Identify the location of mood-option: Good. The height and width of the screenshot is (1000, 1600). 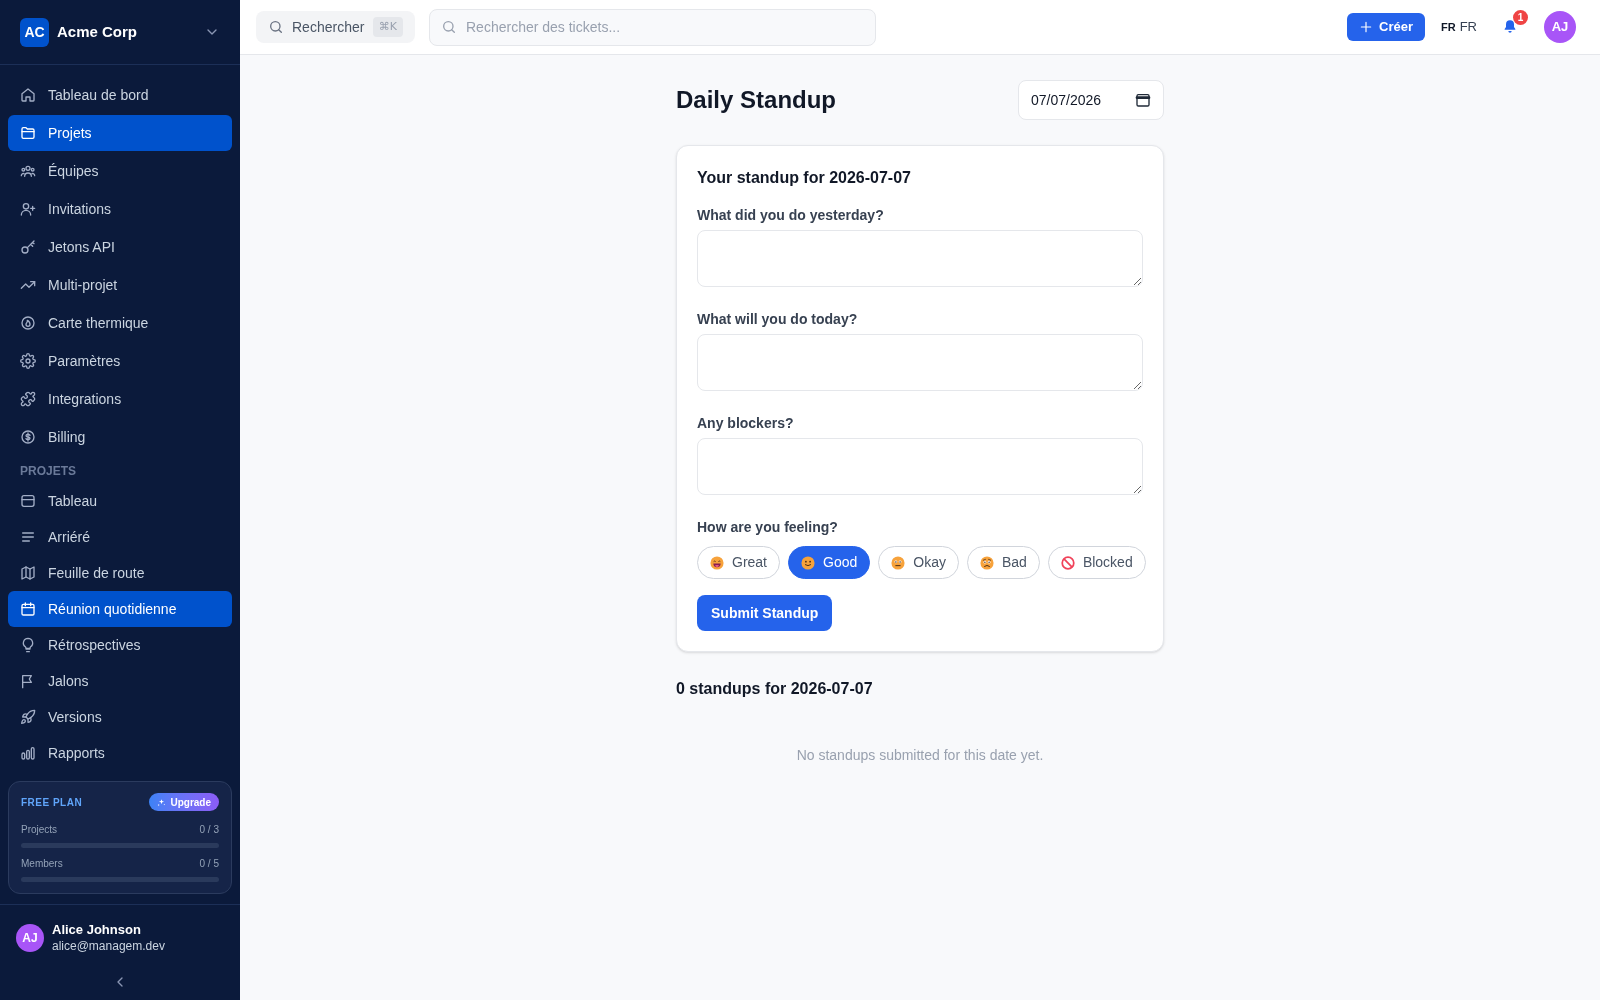
(829, 562).